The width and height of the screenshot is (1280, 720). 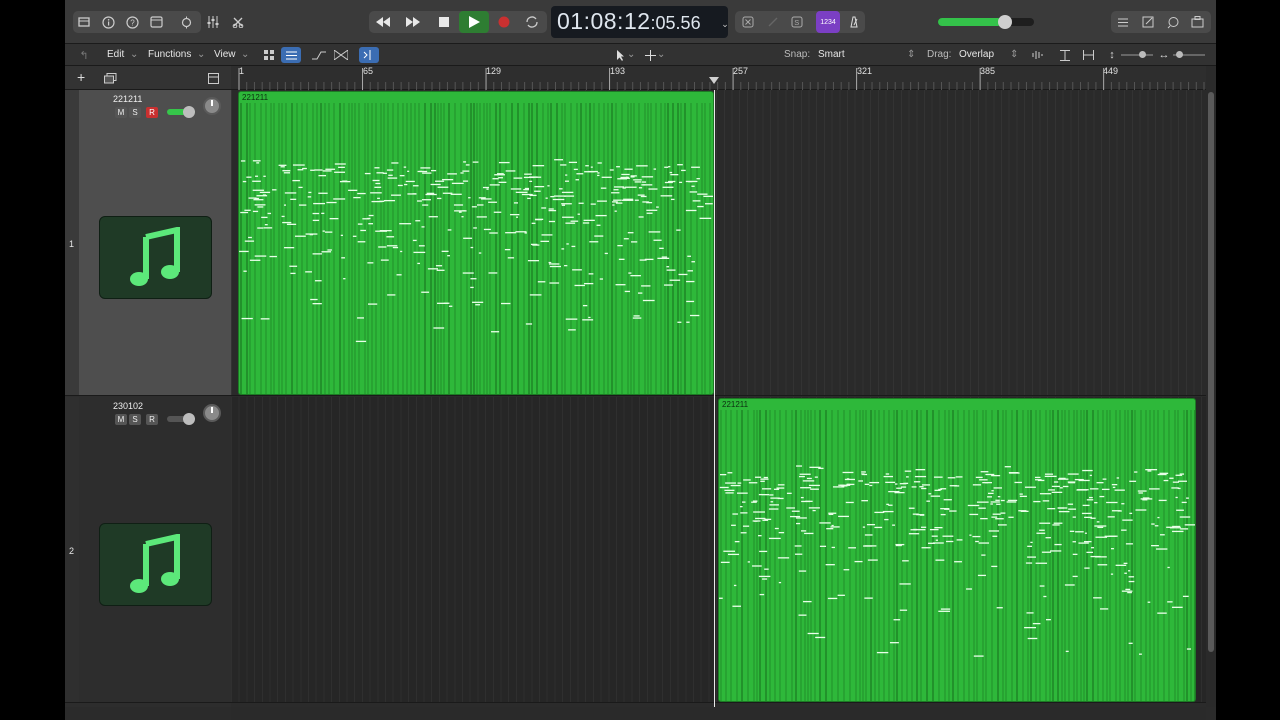 What do you see at coordinates (269, 55) in the screenshot?
I see `grid-view-icon` at bounding box center [269, 55].